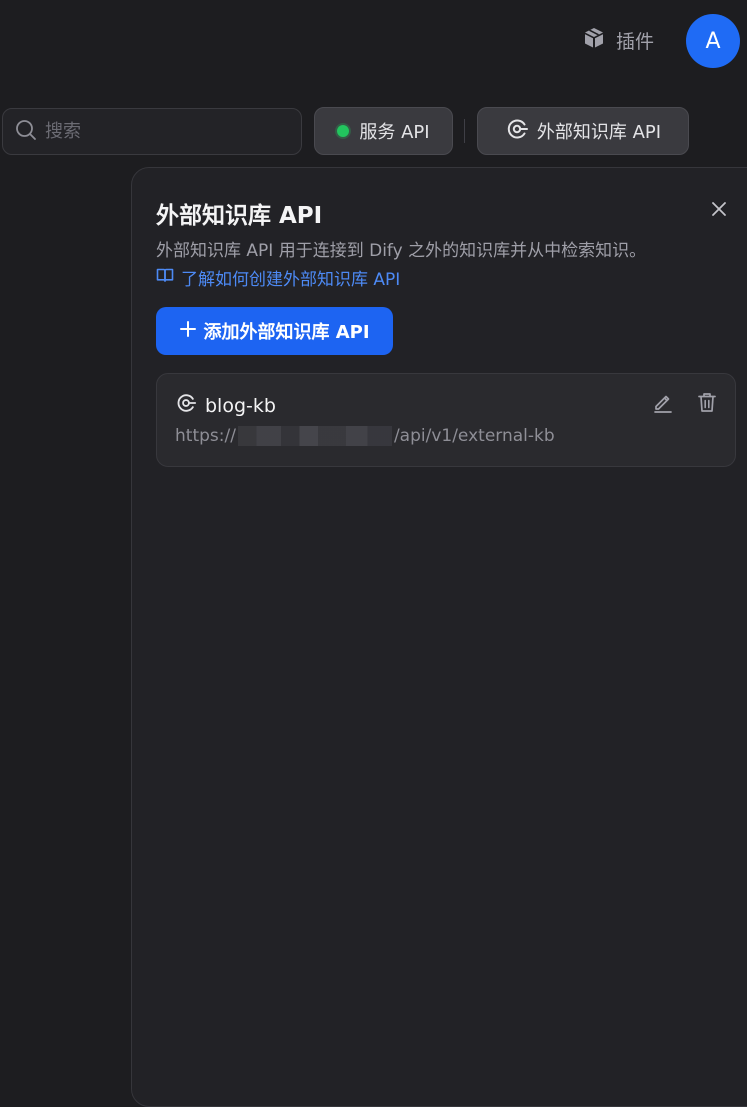 The height and width of the screenshot is (1107, 747). What do you see at coordinates (401, 251) in the screenshot?
I see `panel-description: 外部知识库 API 用于连接到 Dify 之外的知识库并从中检索知识。` at bounding box center [401, 251].